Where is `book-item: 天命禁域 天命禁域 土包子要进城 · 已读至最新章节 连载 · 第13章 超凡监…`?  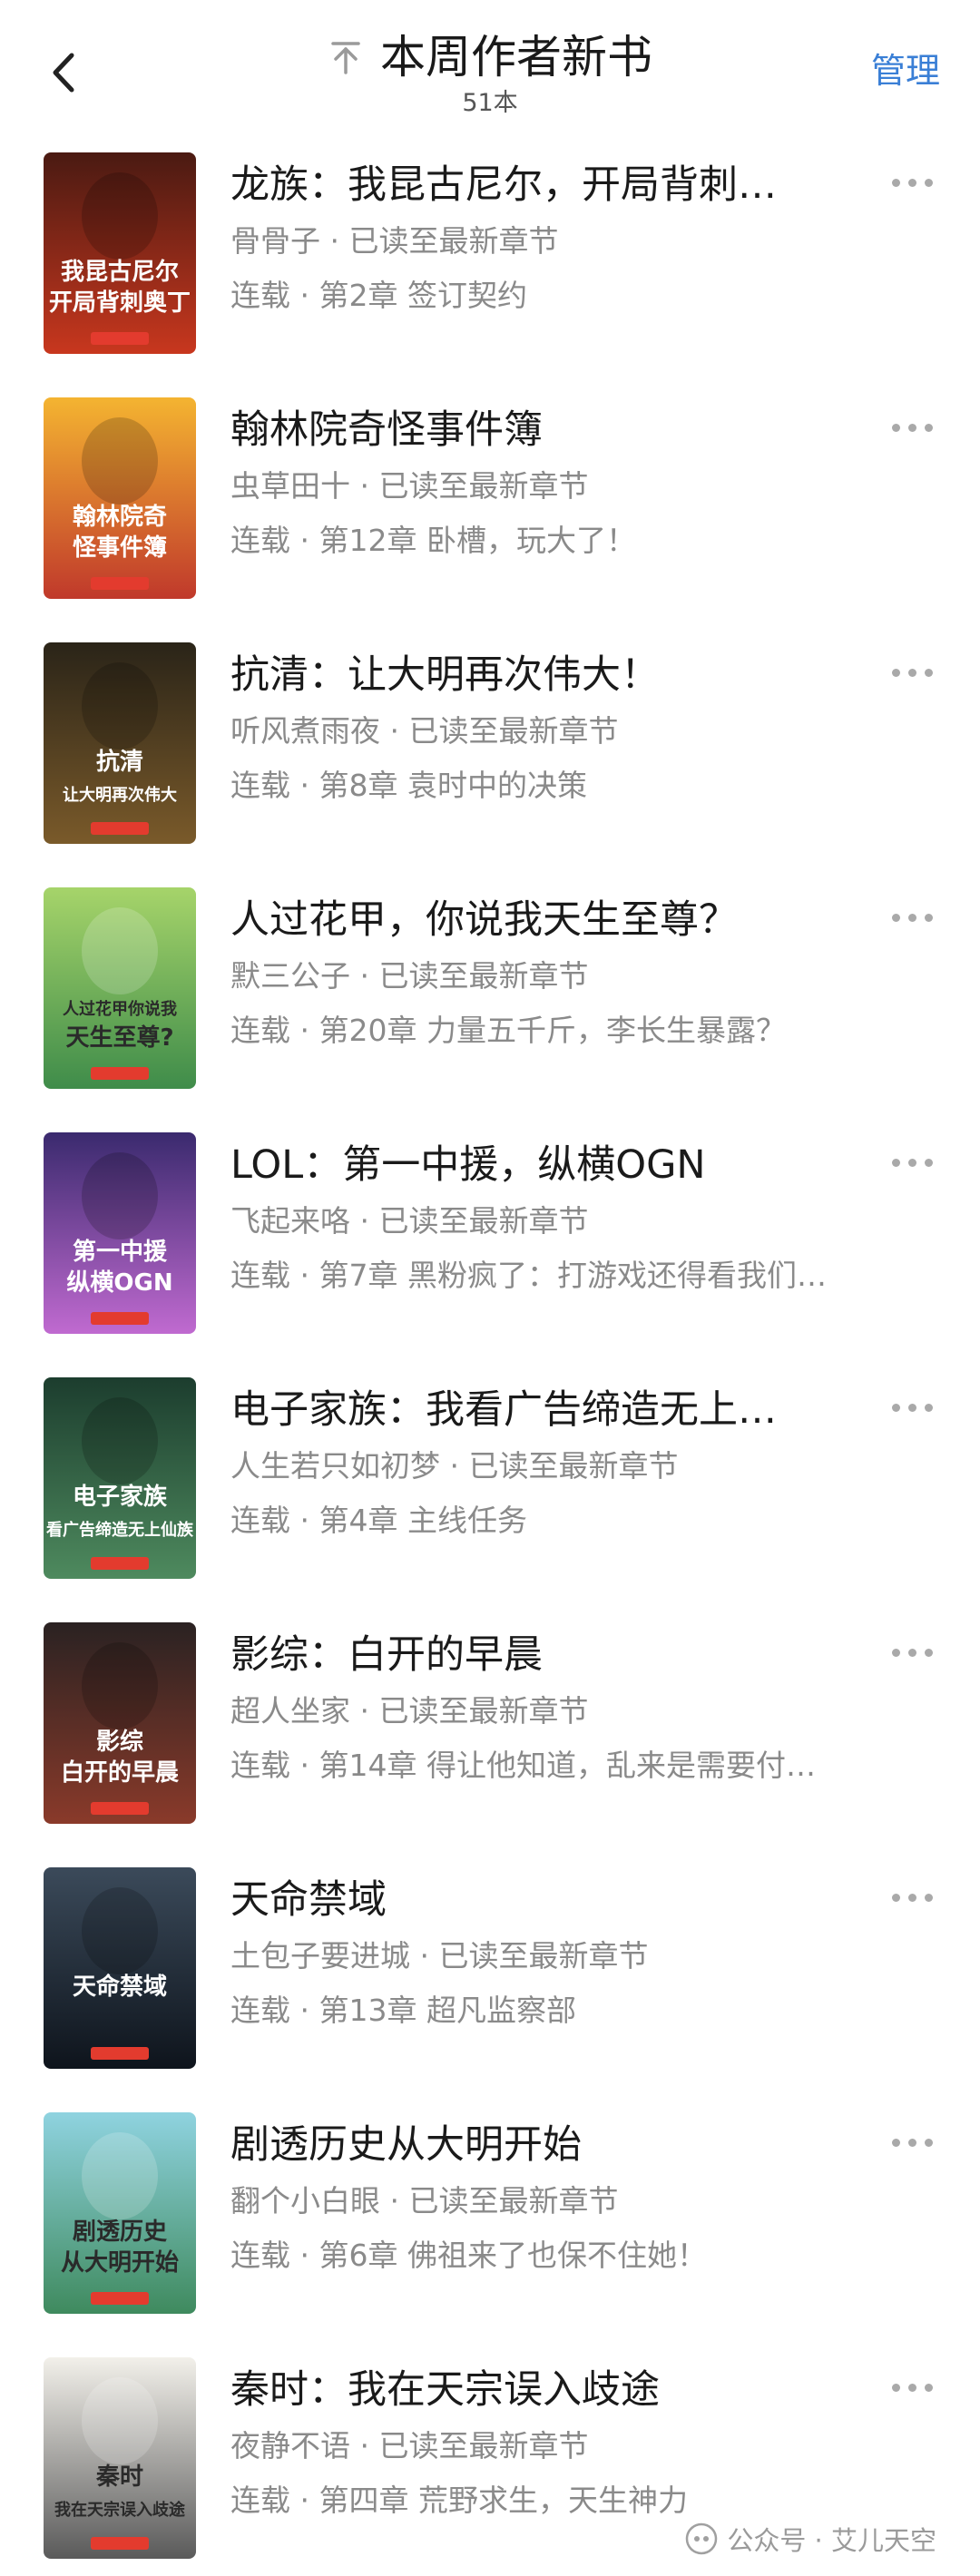 book-item: 天命禁域 天命禁域 土包子要进城 · 已读至最新章节 连载 · 第13章 超凡监… is located at coordinates (490, 1989).